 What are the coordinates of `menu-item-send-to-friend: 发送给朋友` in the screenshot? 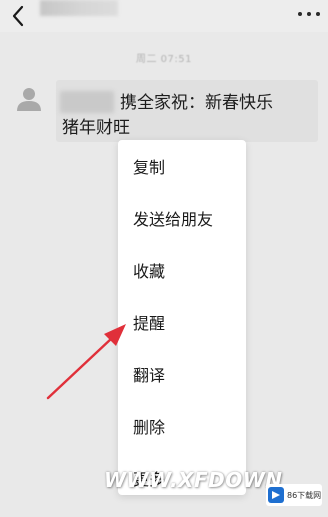 It's located at (182, 218).